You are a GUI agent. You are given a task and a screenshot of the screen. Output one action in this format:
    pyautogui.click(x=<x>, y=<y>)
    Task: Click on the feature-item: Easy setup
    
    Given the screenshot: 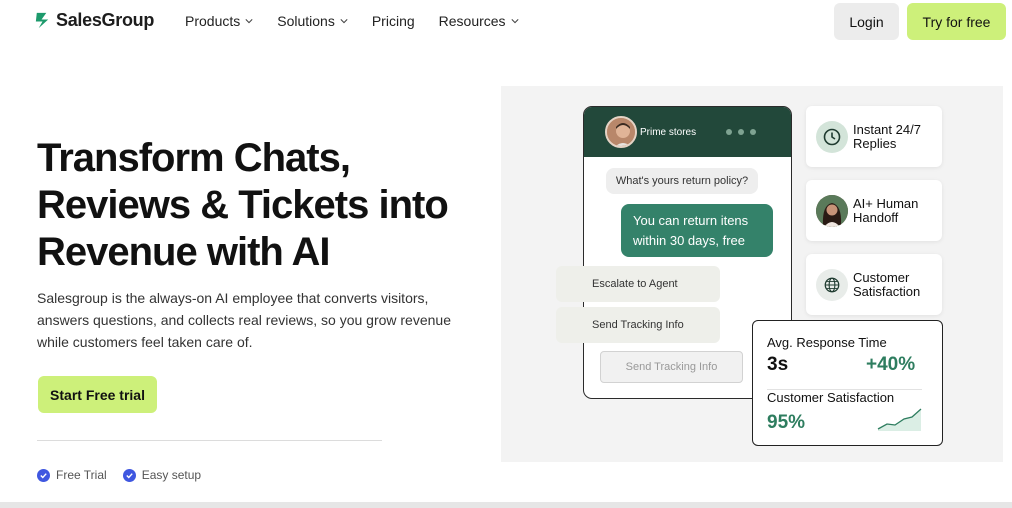 What is the action you would take?
    pyautogui.click(x=162, y=475)
    